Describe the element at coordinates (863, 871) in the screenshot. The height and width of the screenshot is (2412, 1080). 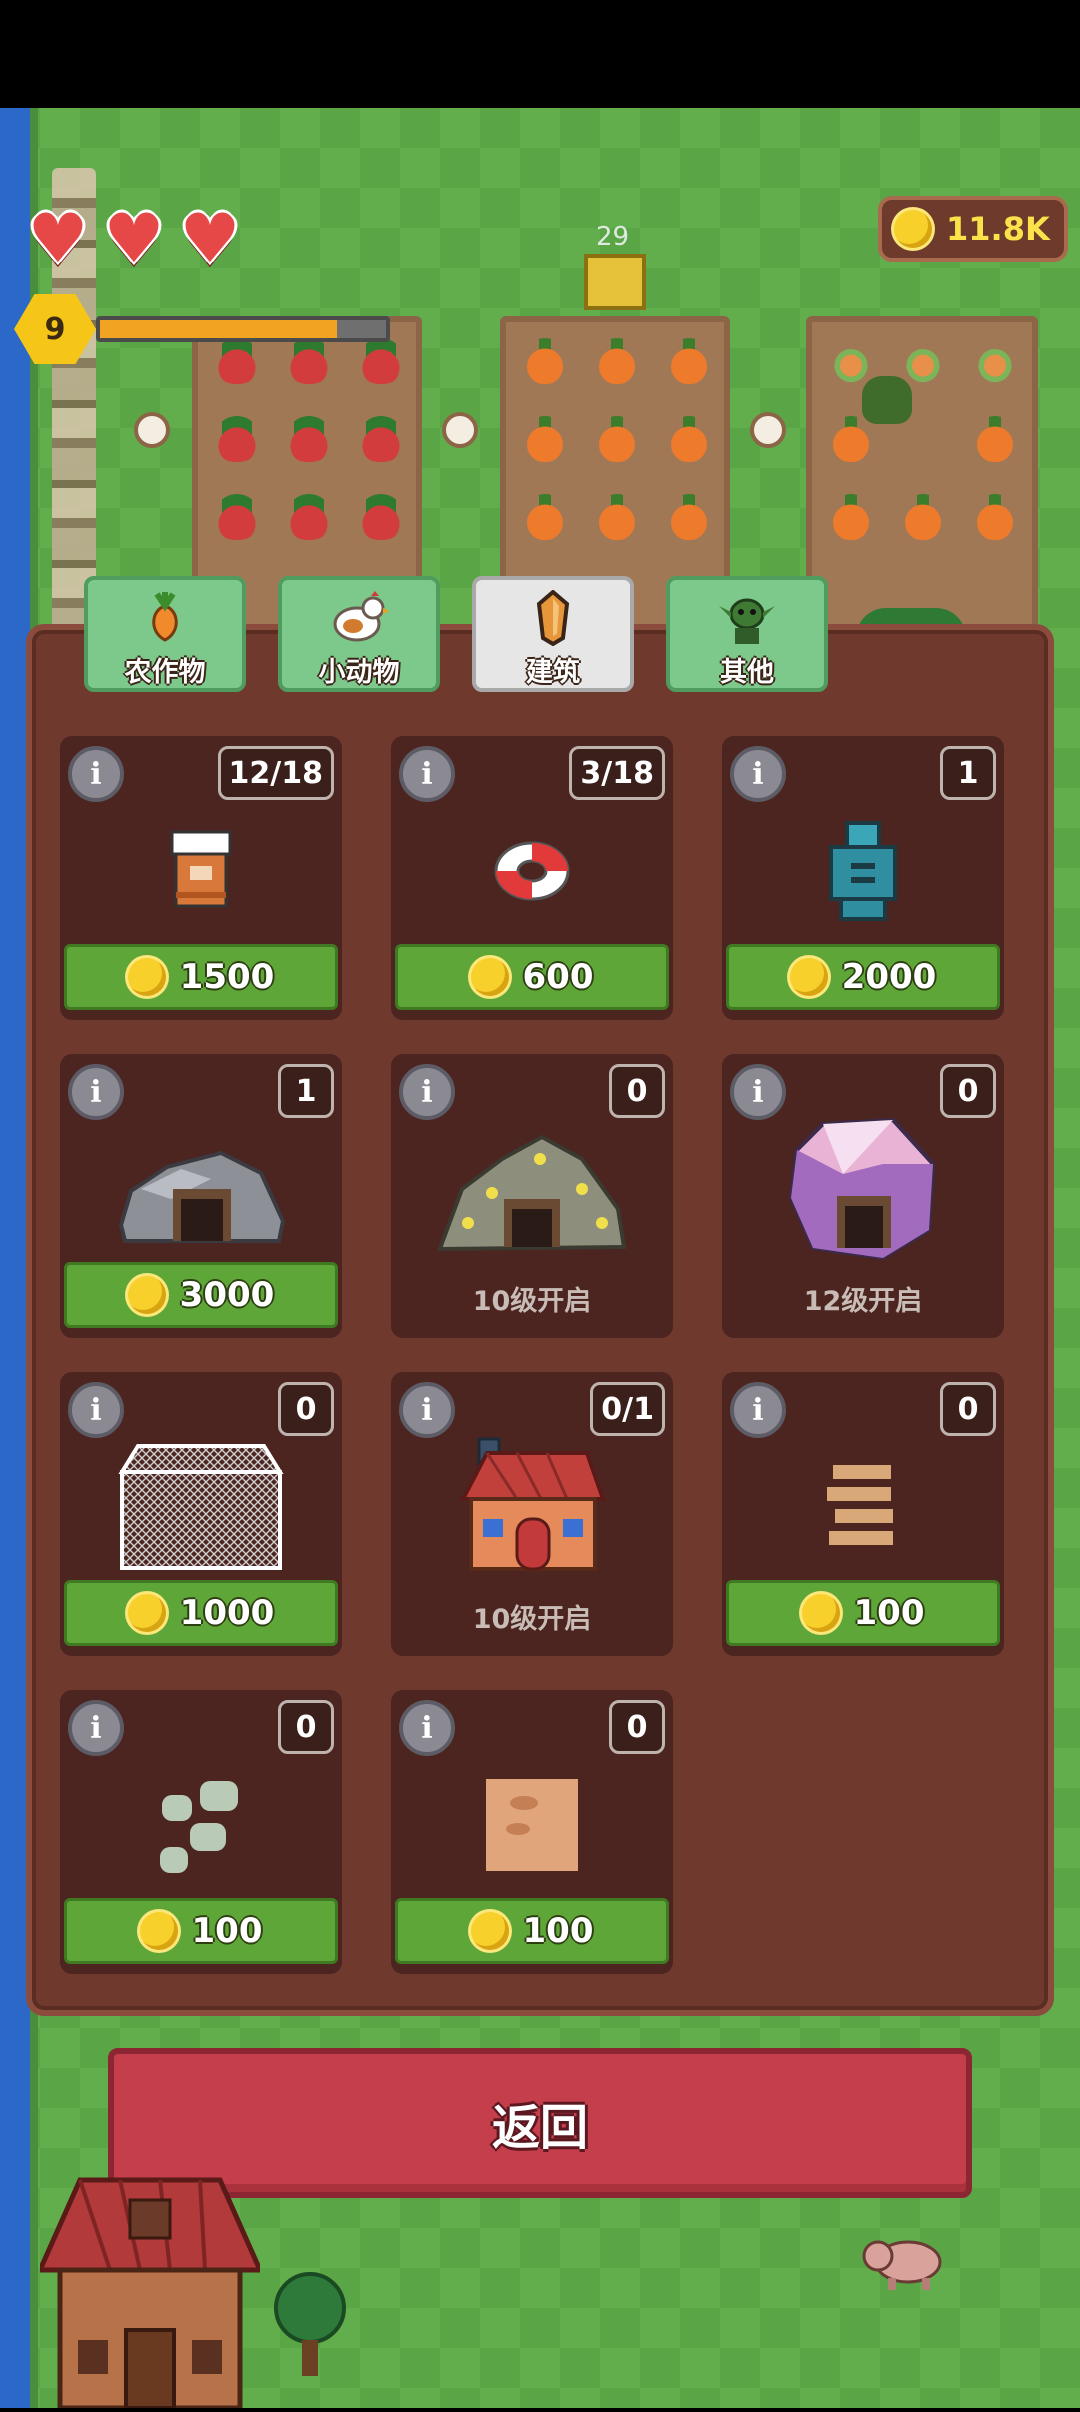
I see `scarecrow-icon` at that location.